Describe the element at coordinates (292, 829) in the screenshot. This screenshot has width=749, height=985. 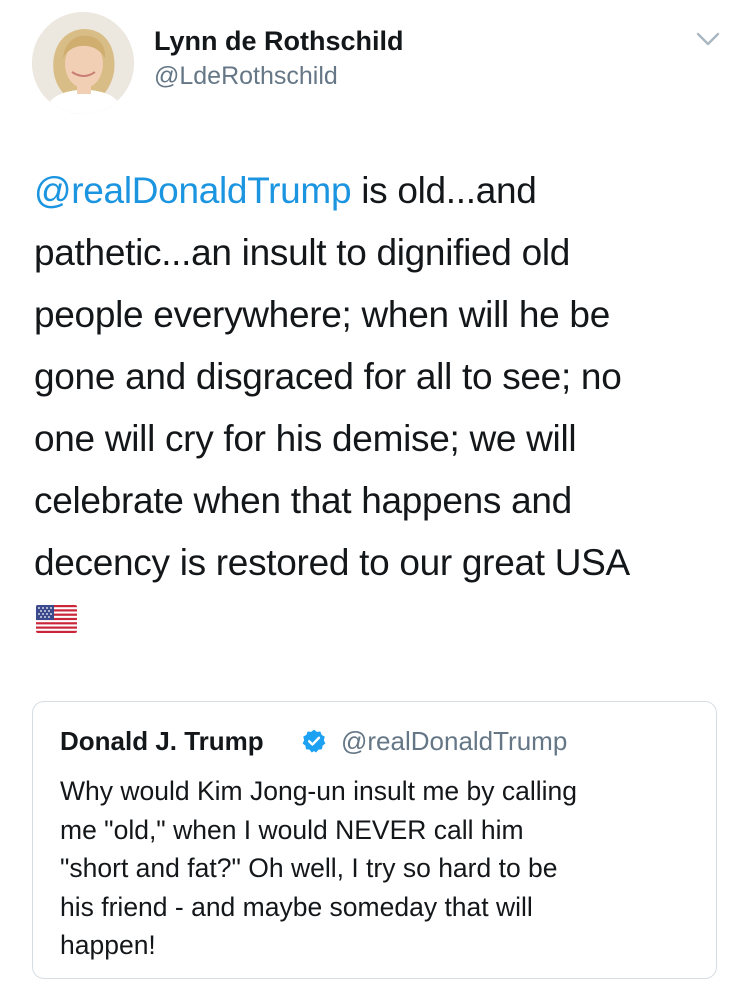
I see `quoted-line: me "old," when I would NEVER call him` at that location.